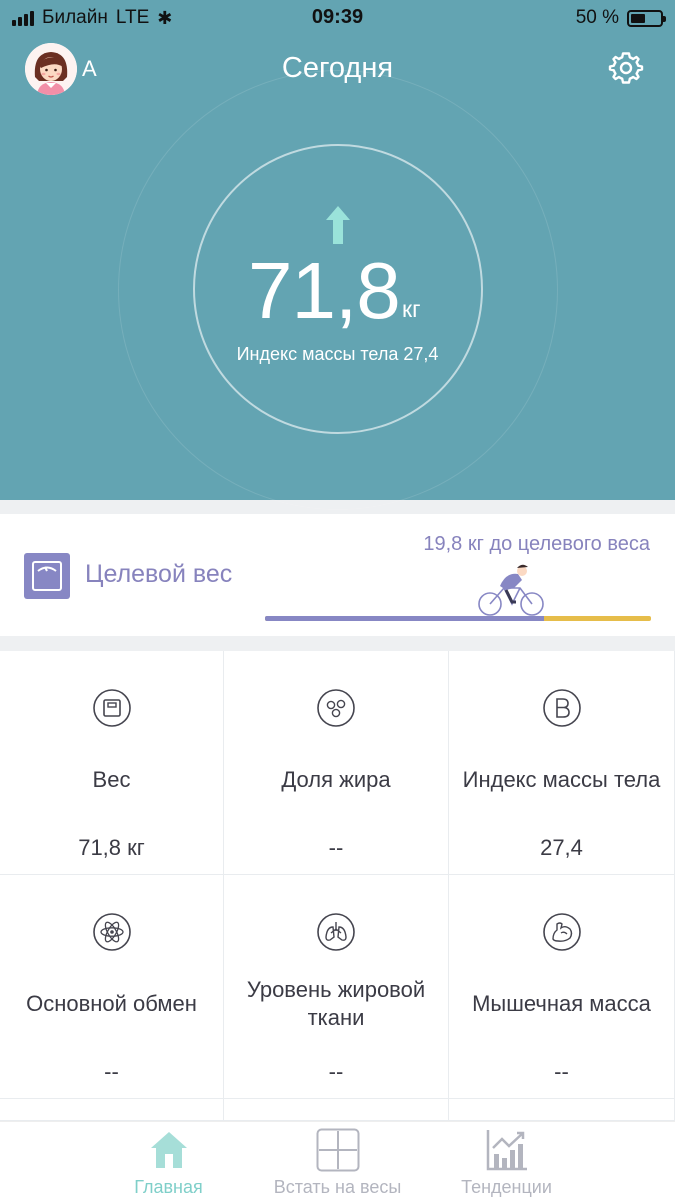  What do you see at coordinates (597, 17) in the screenshot?
I see `battery-percent: 50 %` at bounding box center [597, 17].